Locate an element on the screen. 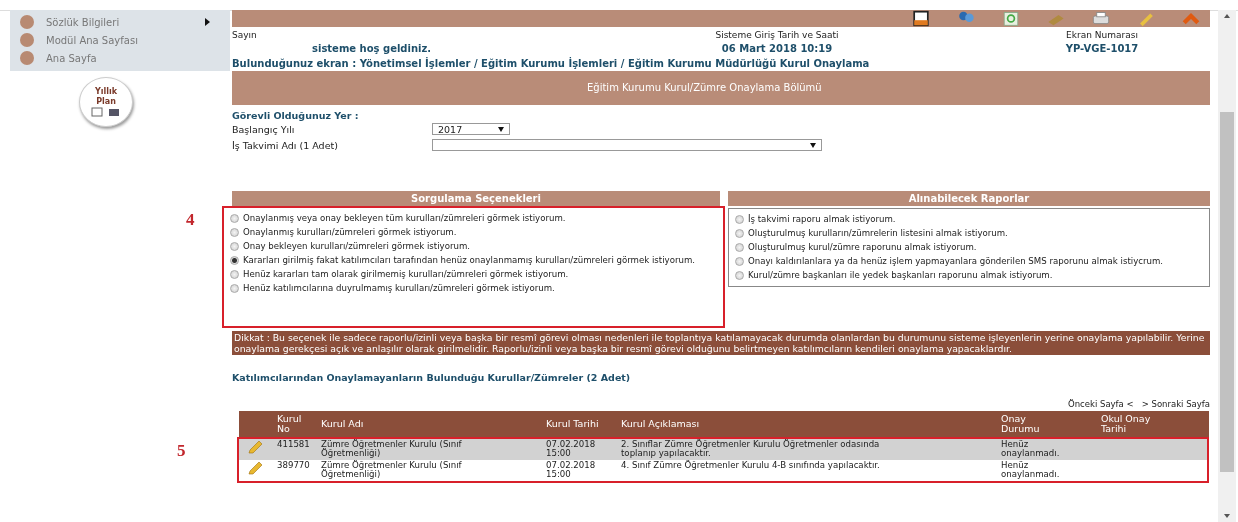 The image size is (1238, 522). scrollbar is located at coordinates (1227, 266).